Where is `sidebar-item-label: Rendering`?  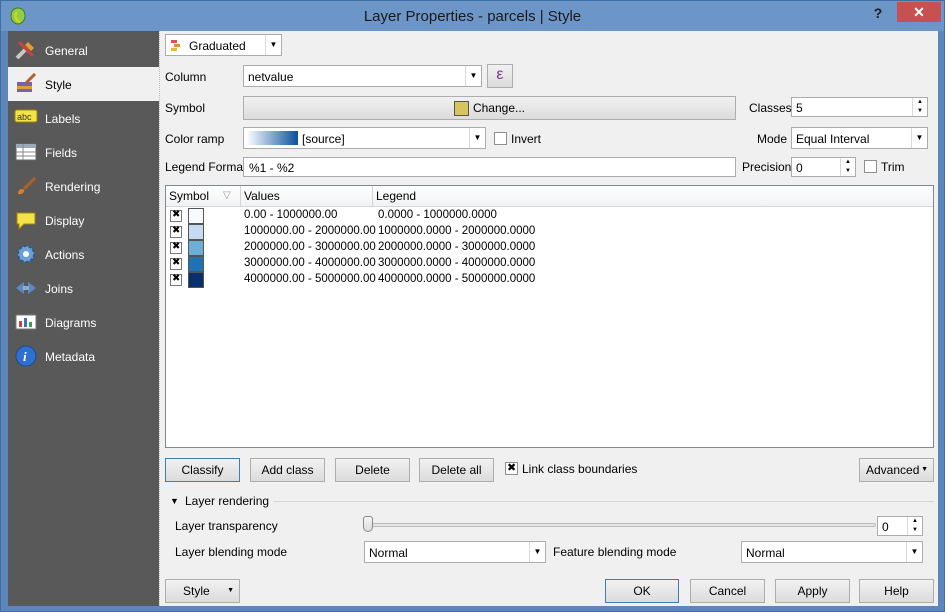 sidebar-item-label: Rendering is located at coordinates (73, 187).